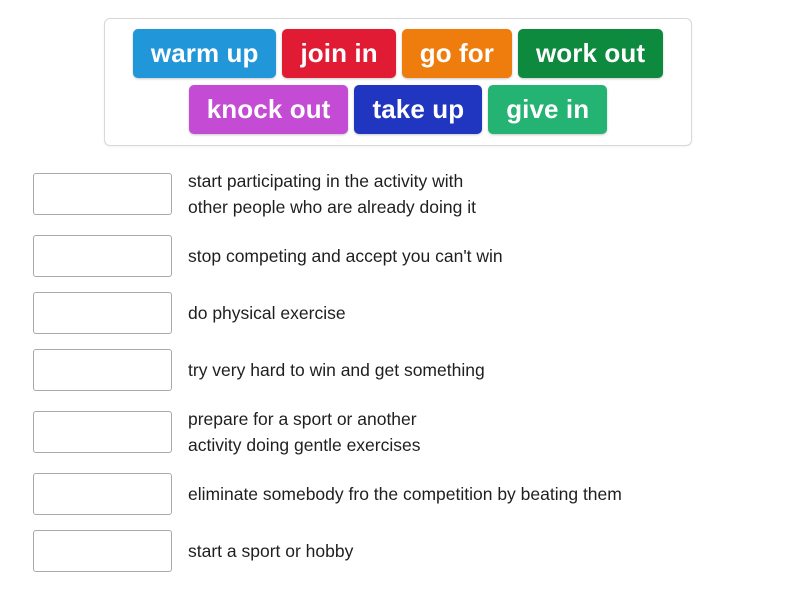 This screenshot has width=800, height=600. I want to click on answer-row: start a sport or hobby, so click(405, 551).